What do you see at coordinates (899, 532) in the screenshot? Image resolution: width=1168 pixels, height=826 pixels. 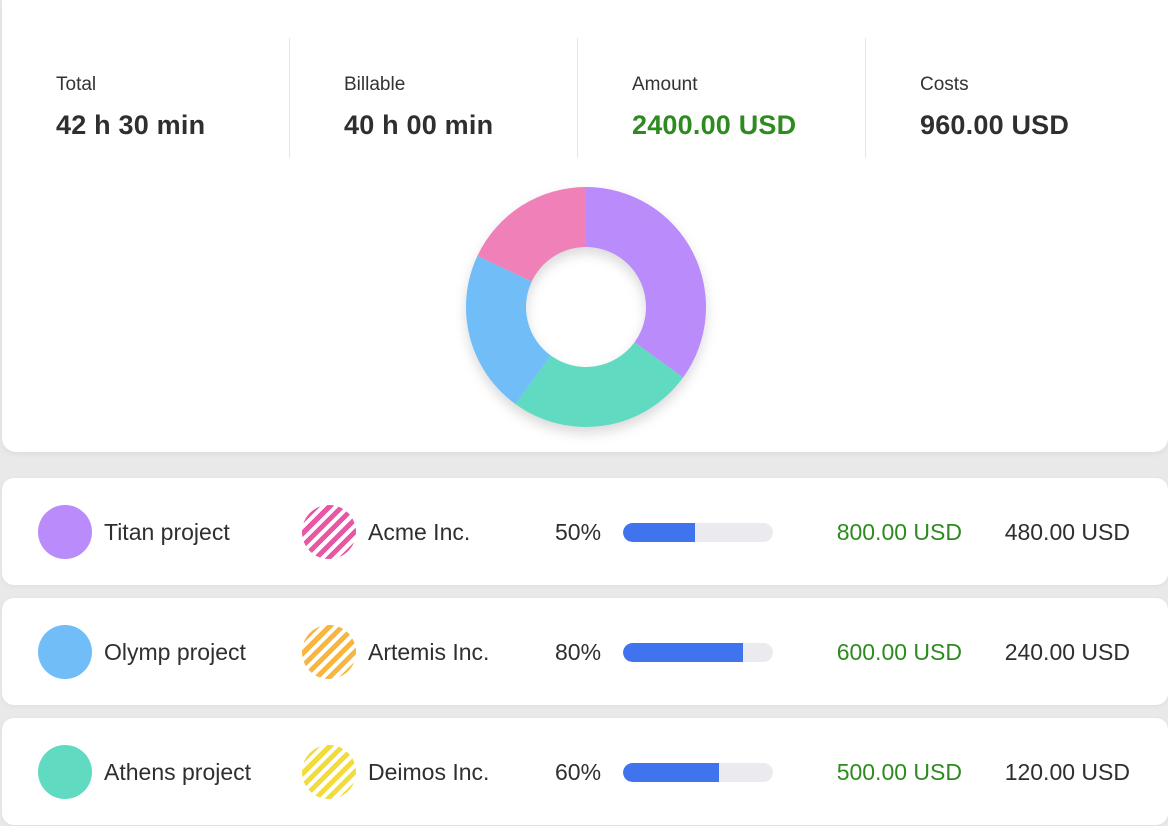 I see `amount-value: 800.00 USD` at bounding box center [899, 532].